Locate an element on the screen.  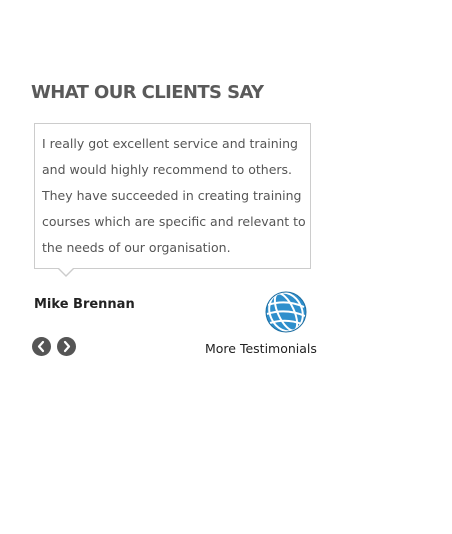
globe-icon is located at coordinates (286, 312).